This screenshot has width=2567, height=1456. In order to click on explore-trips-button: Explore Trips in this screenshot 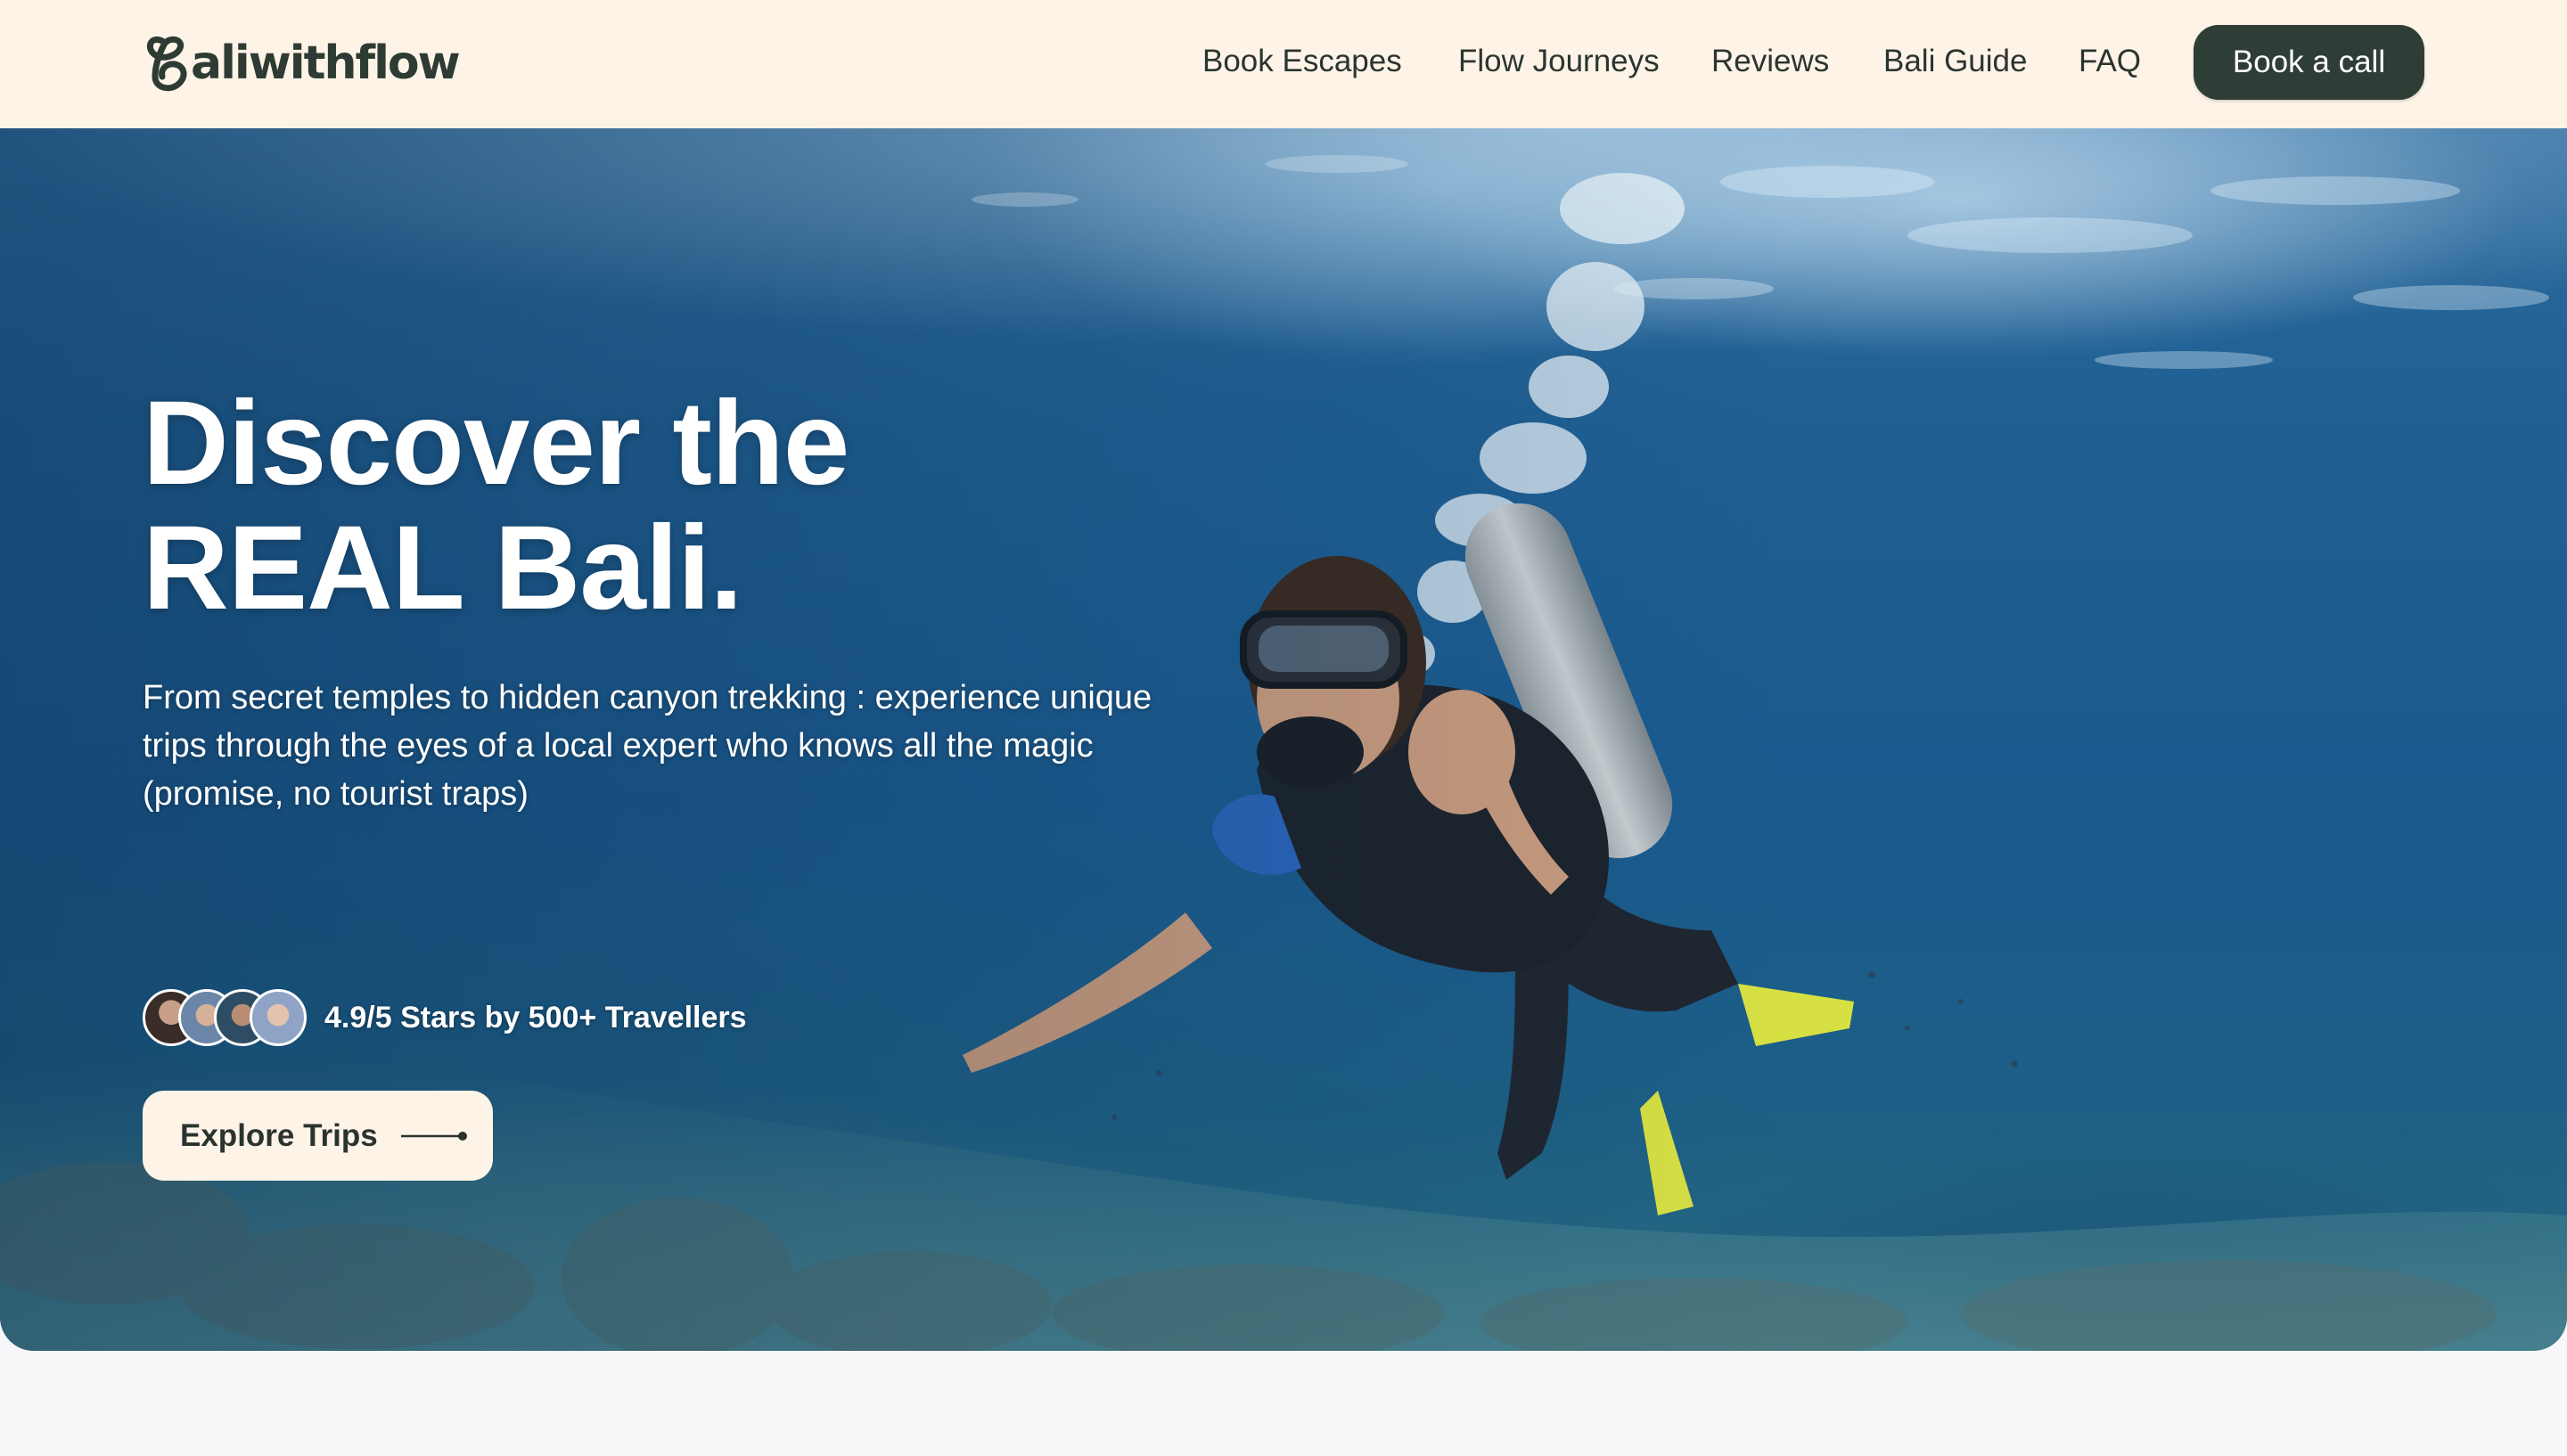, I will do `click(318, 1136)`.